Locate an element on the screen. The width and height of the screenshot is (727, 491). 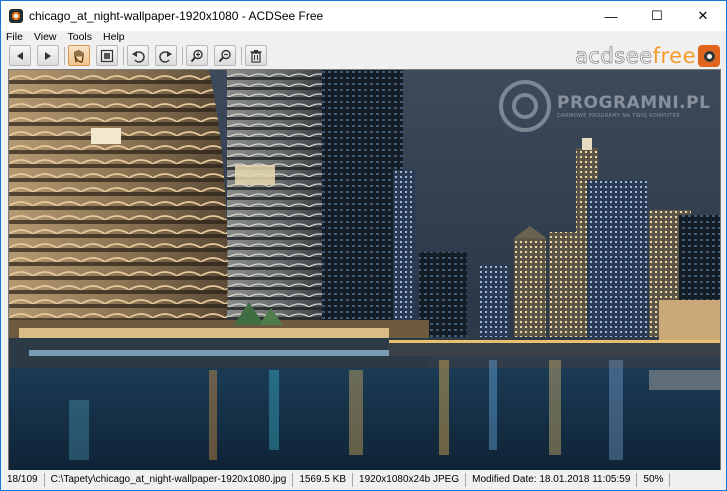
next-image-button is located at coordinates (48, 55).